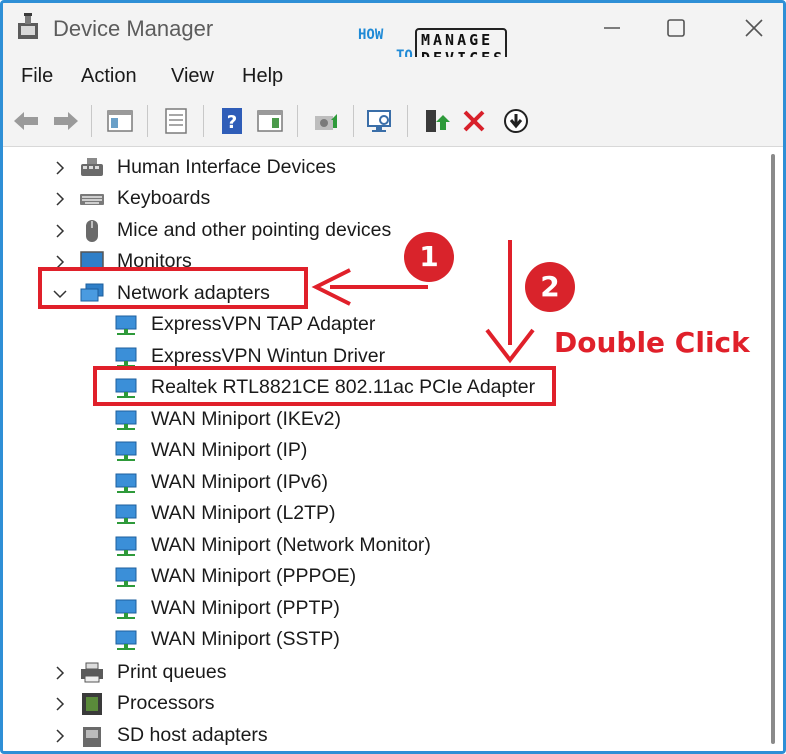 This screenshot has width=786, height=754. I want to click on tree-node-label: WAN Miniport (SSTP), so click(245, 639).